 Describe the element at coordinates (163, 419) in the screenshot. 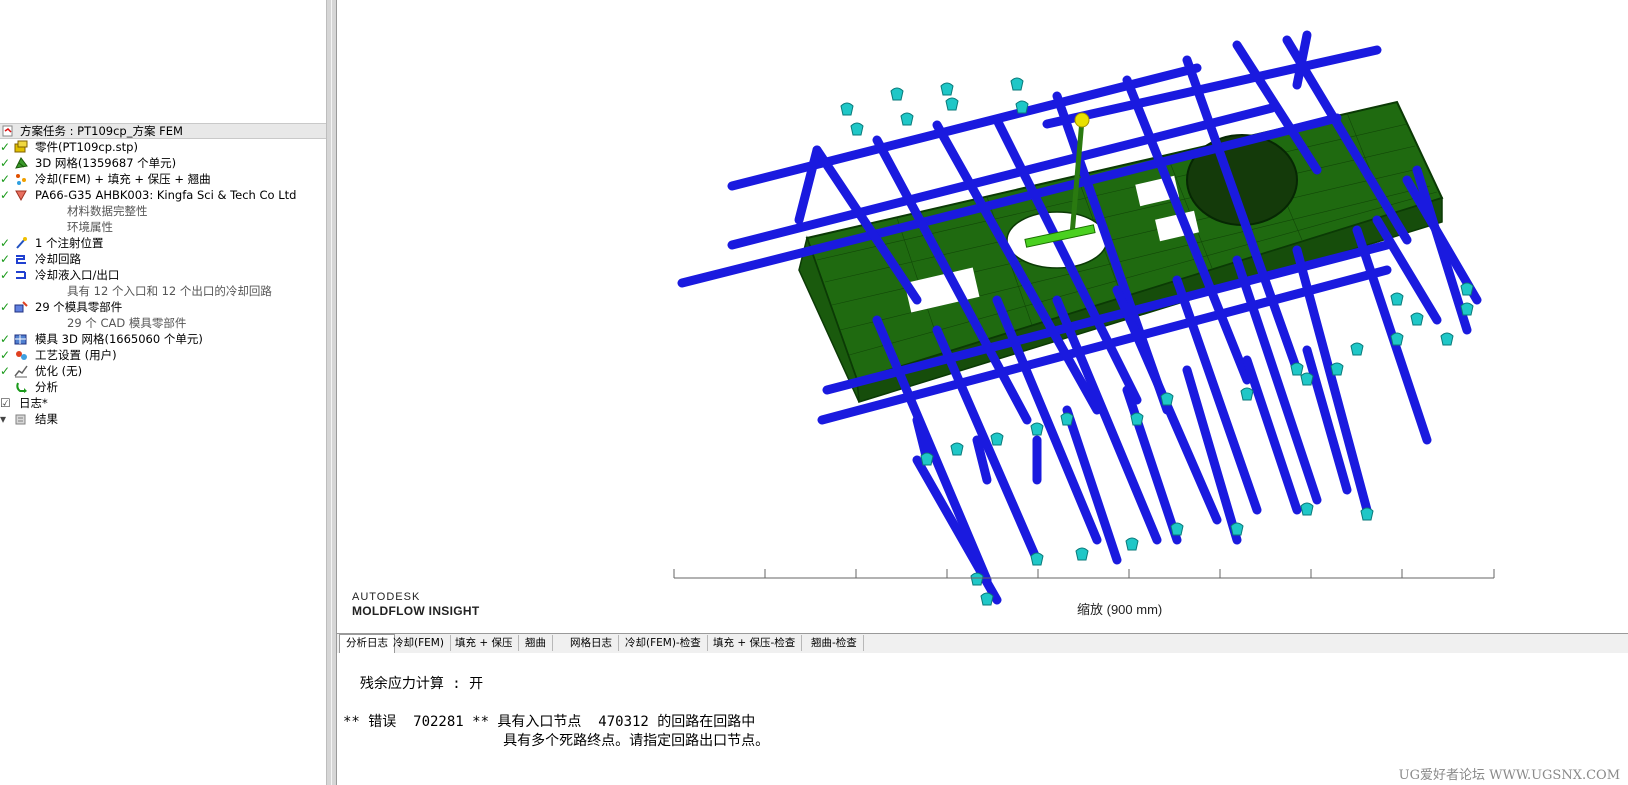

I see `tree-item: ▾ 结果` at that location.